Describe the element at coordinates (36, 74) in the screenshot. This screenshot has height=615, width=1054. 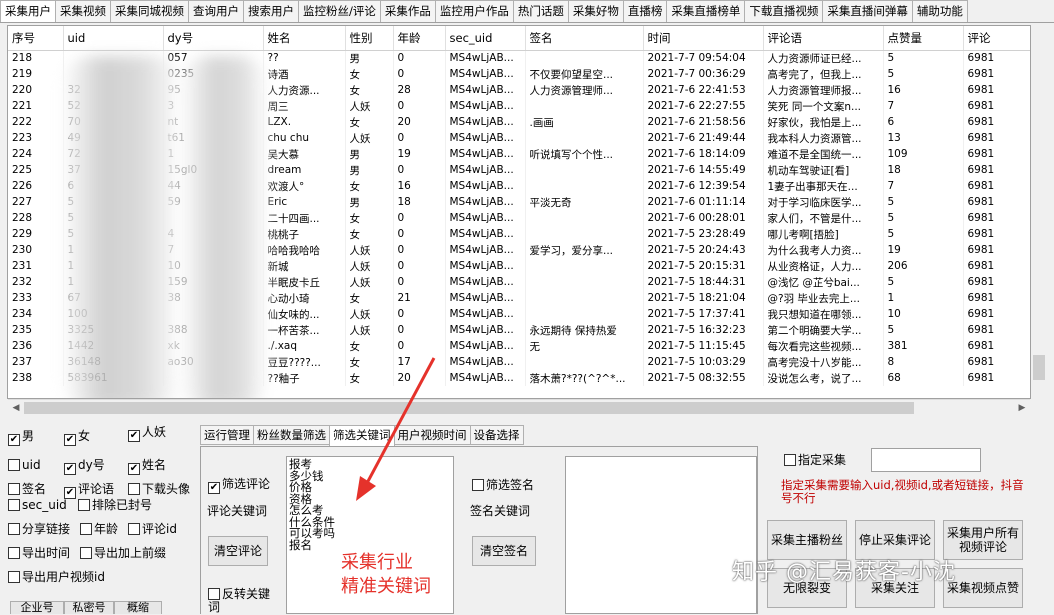
I see `table-cell: 219` at that location.